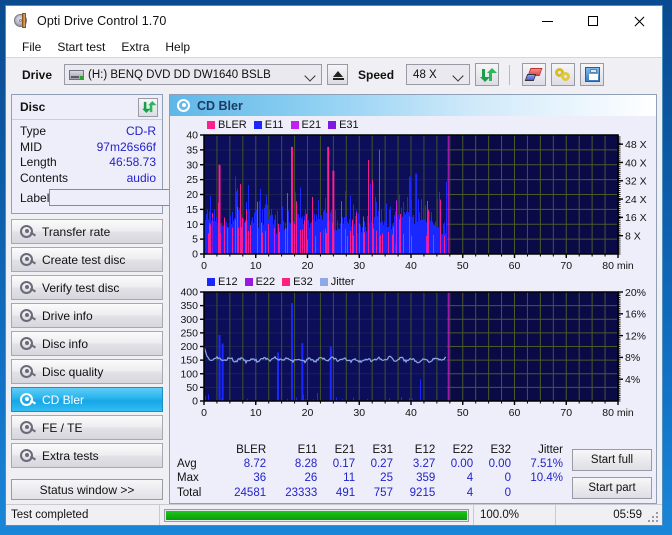  I want to click on disc-refresh-button, so click(148, 107).